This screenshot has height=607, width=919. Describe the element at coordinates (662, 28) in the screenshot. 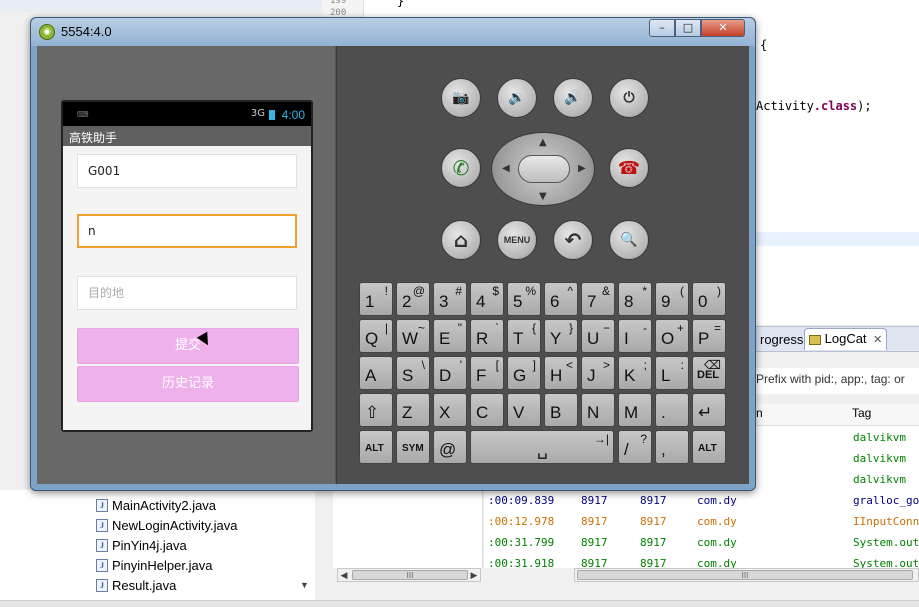

I see `minimize-button: –` at that location.